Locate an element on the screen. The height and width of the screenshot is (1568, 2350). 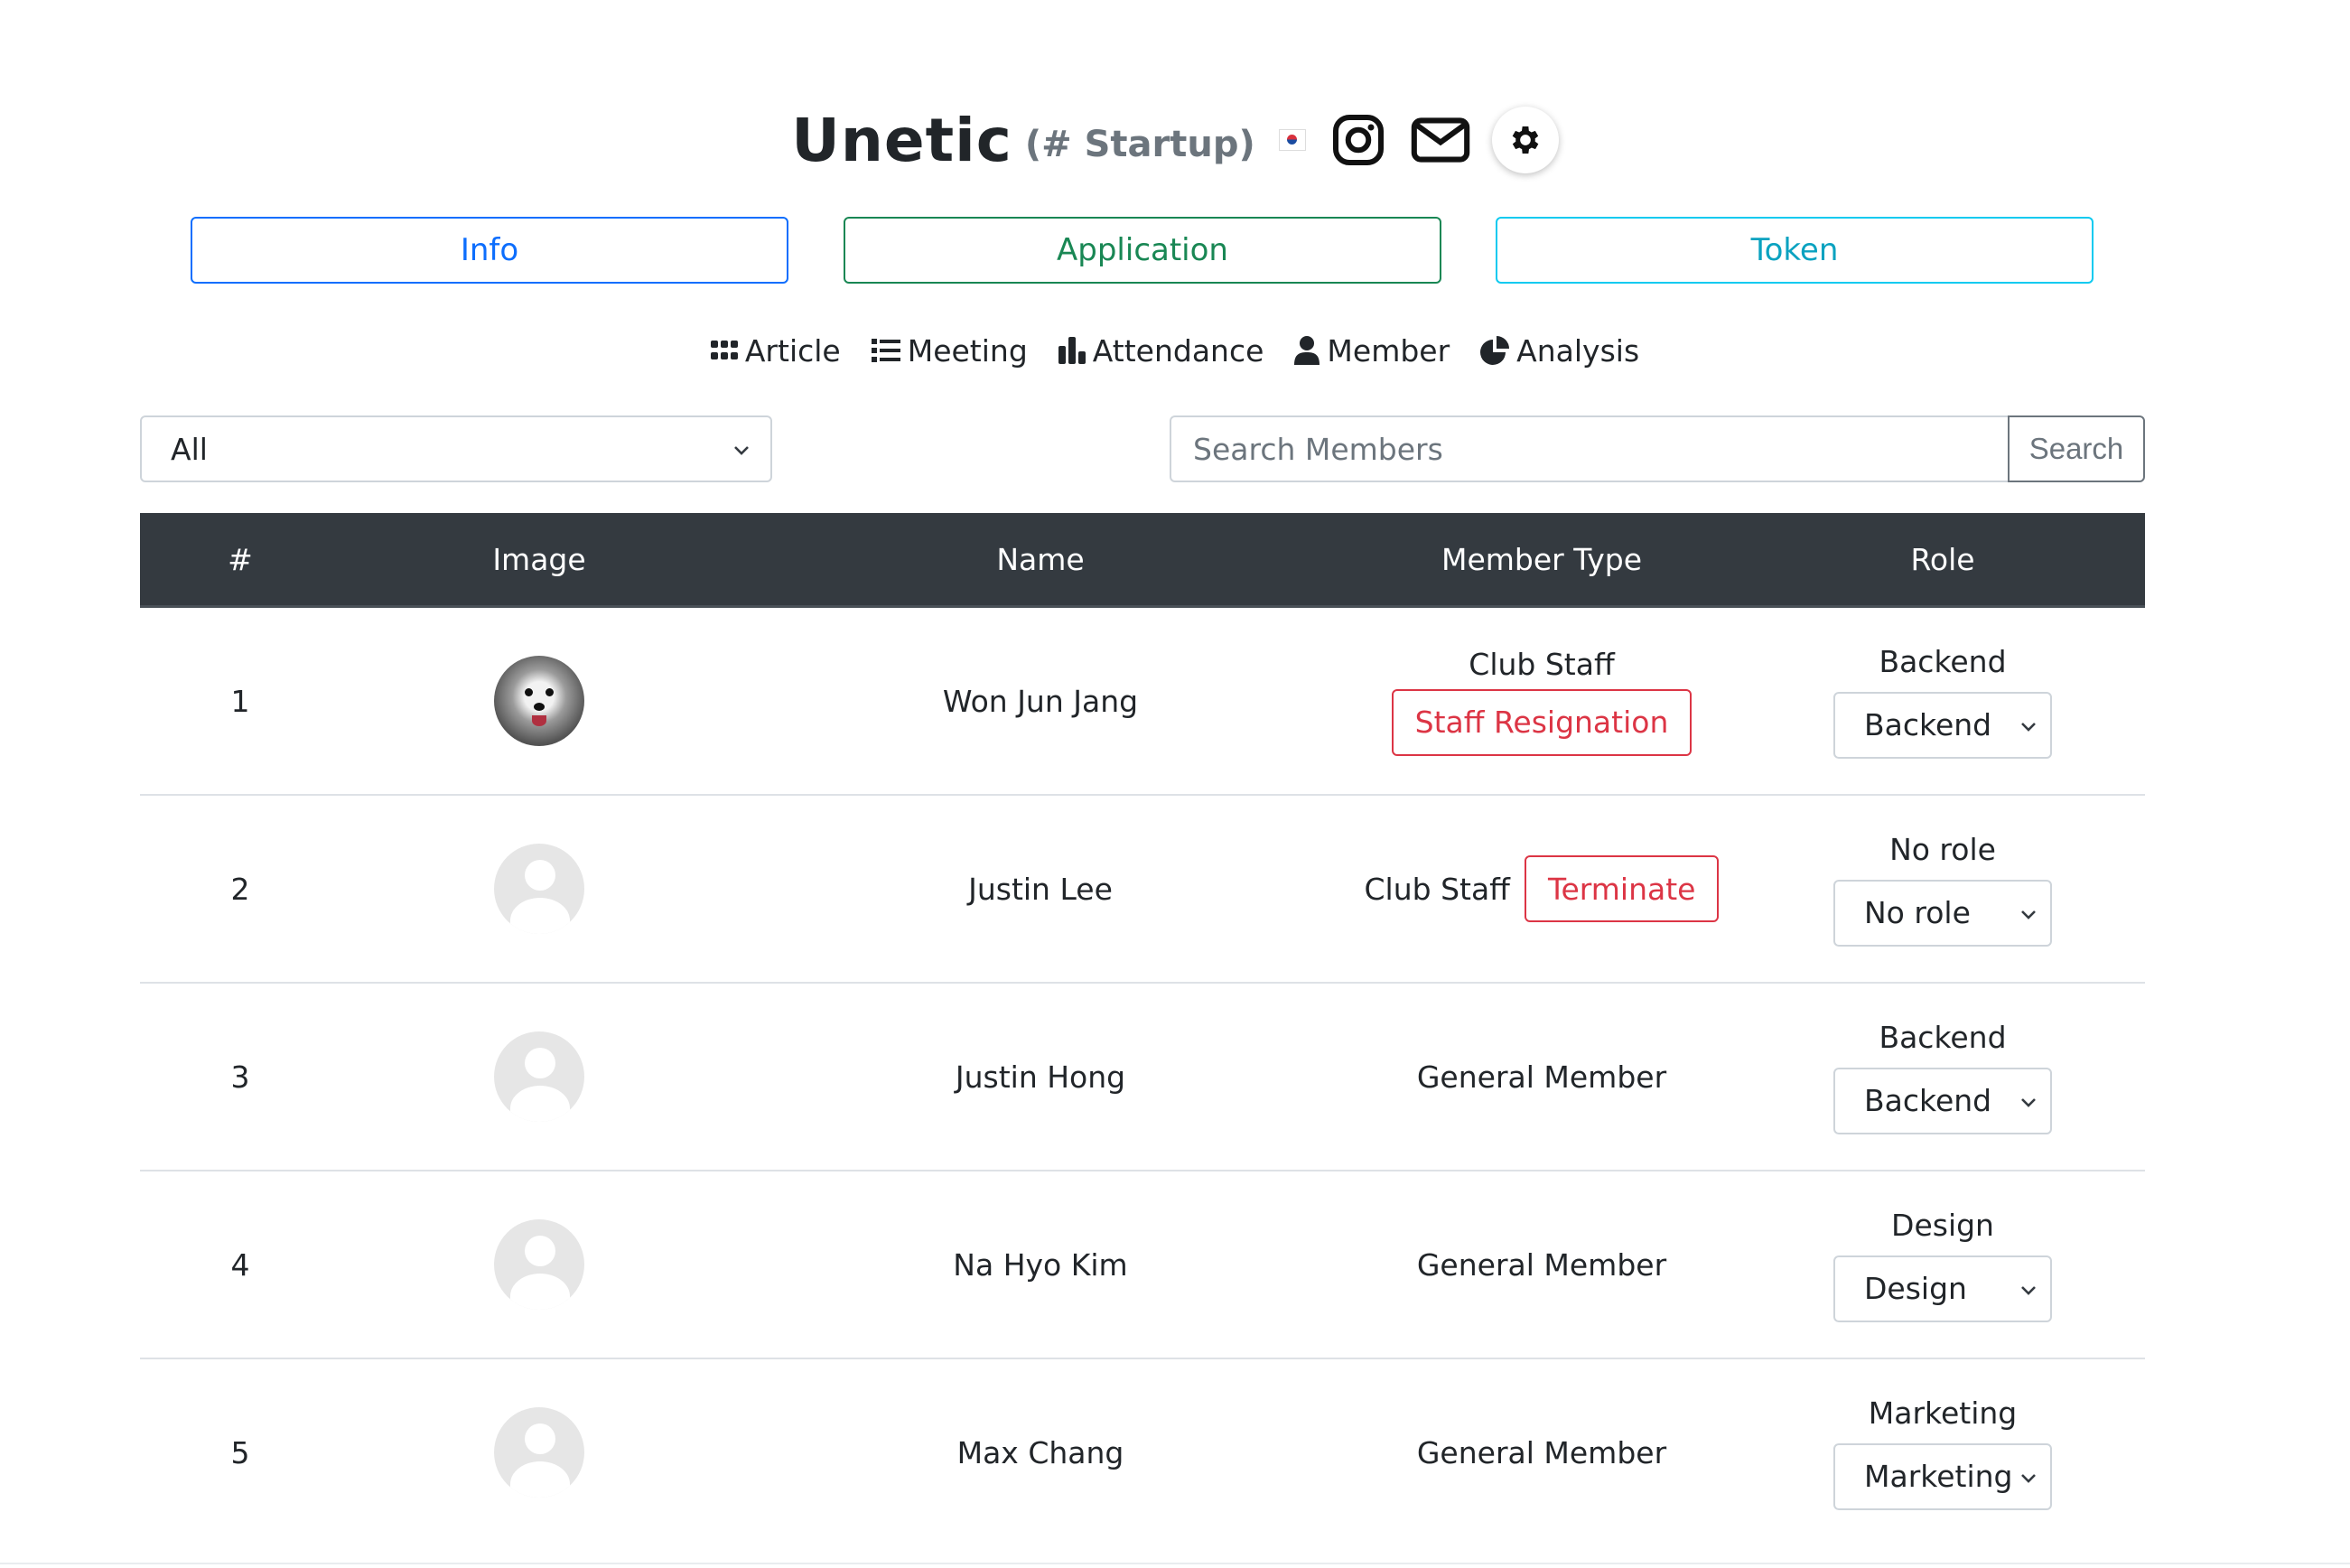
settings-button is located at coordinates (1525, 140).